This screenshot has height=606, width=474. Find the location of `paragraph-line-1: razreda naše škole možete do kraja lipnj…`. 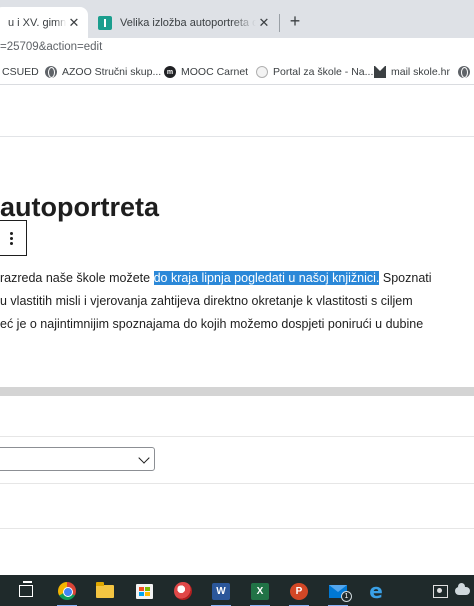

paragraph-line-1: razreda naše škole možete do kraja lipnj… is located at coordinates (237, 278).